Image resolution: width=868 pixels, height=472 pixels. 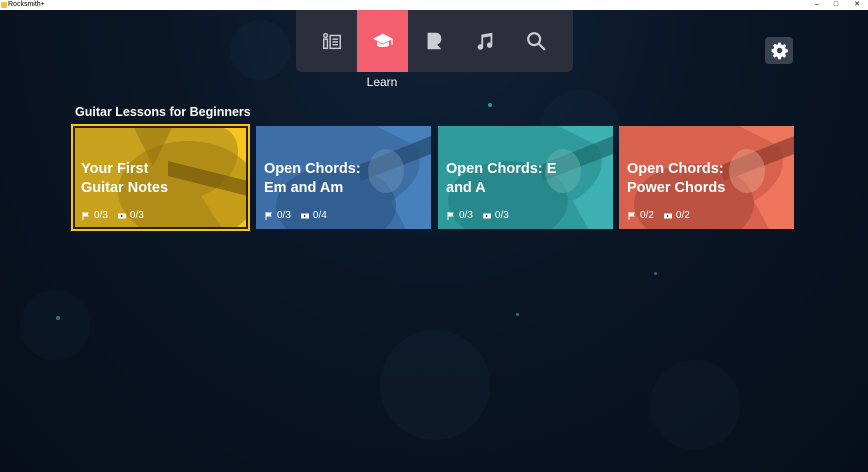 I want to click on nav-learn, so click(x=382, y=41).